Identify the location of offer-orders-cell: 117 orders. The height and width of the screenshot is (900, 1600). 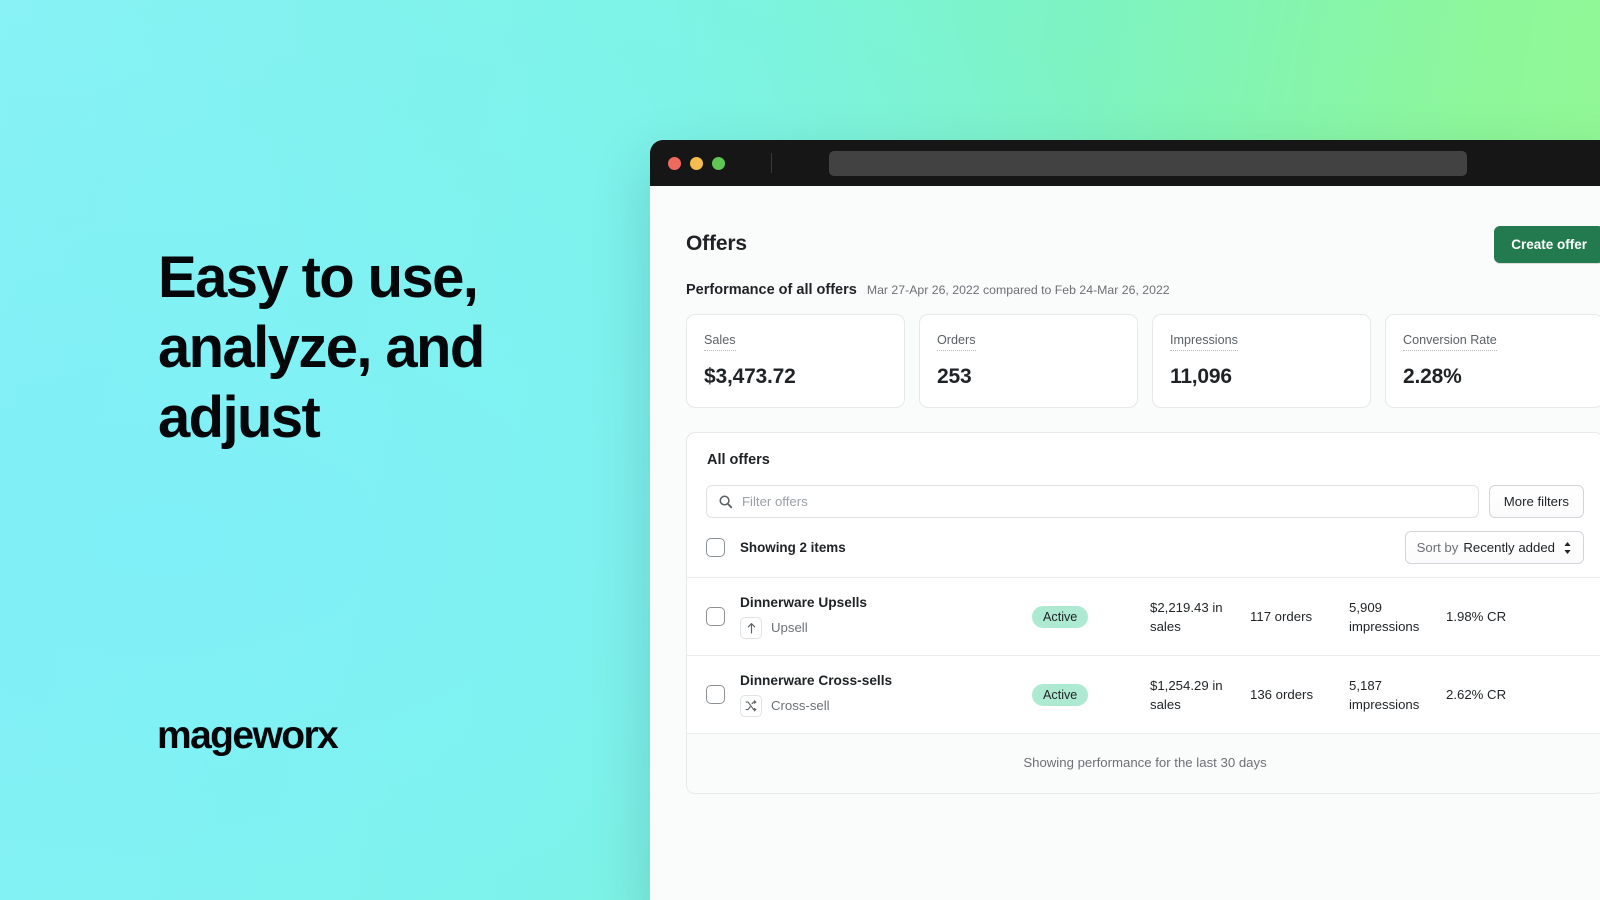
(1281, 616).